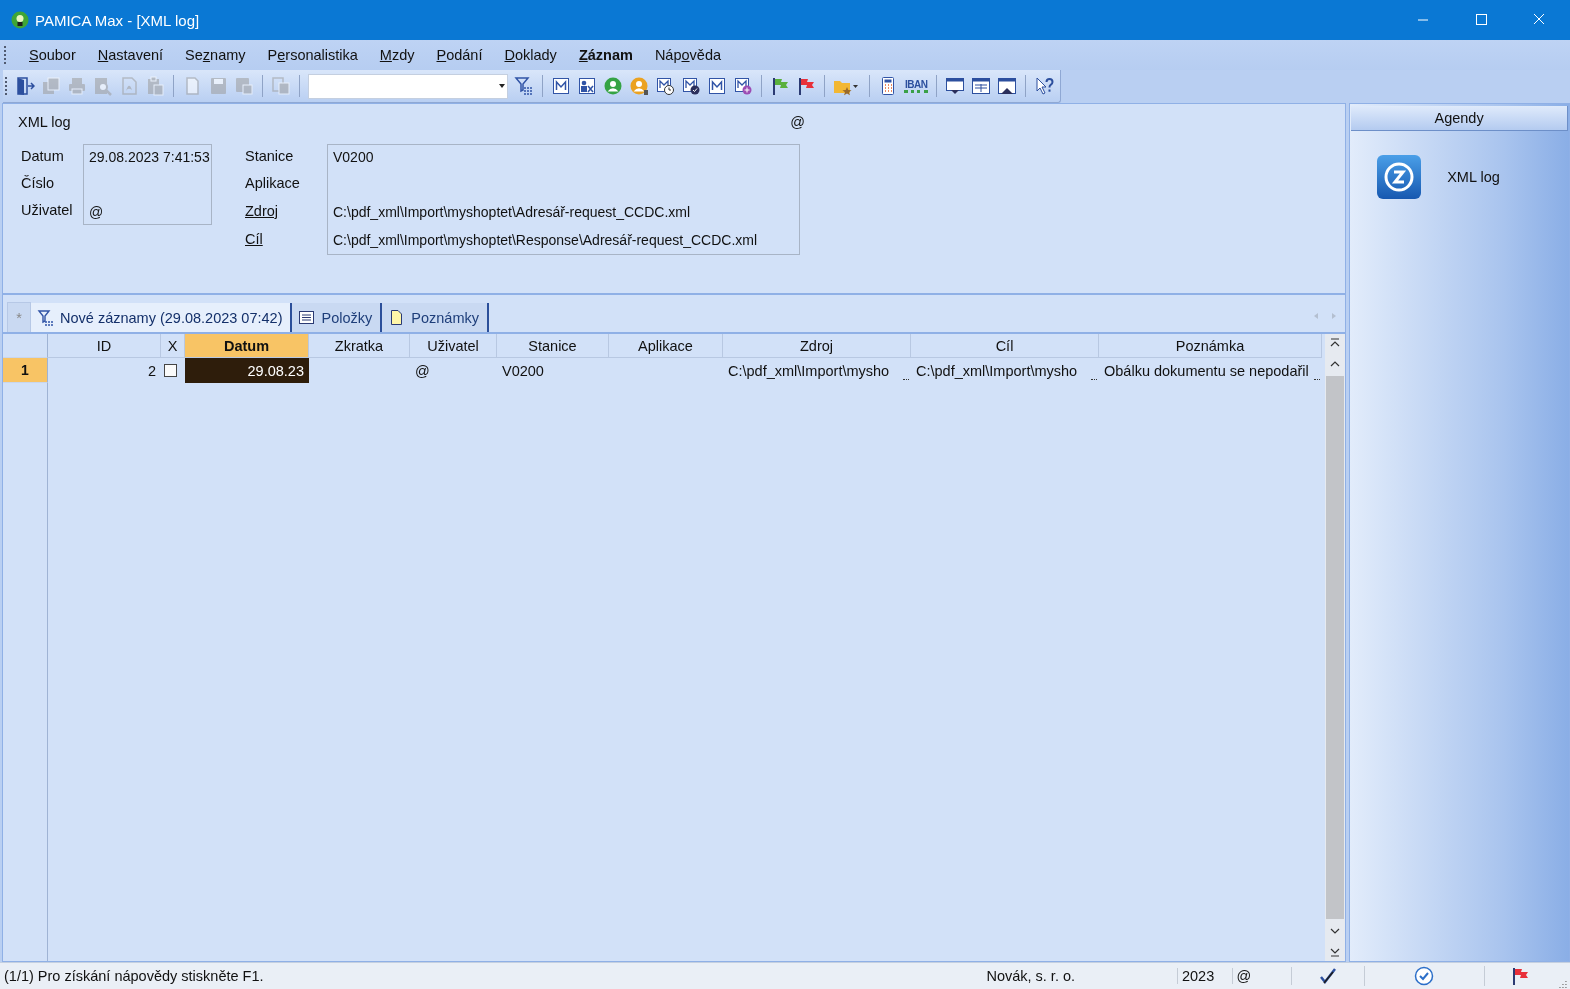 This screenshot has height=989, width=1570. What do you see at coordinates (282, 237) in the screenshot?
I see `field-link: Cíl` at bounding box center [282, 237].